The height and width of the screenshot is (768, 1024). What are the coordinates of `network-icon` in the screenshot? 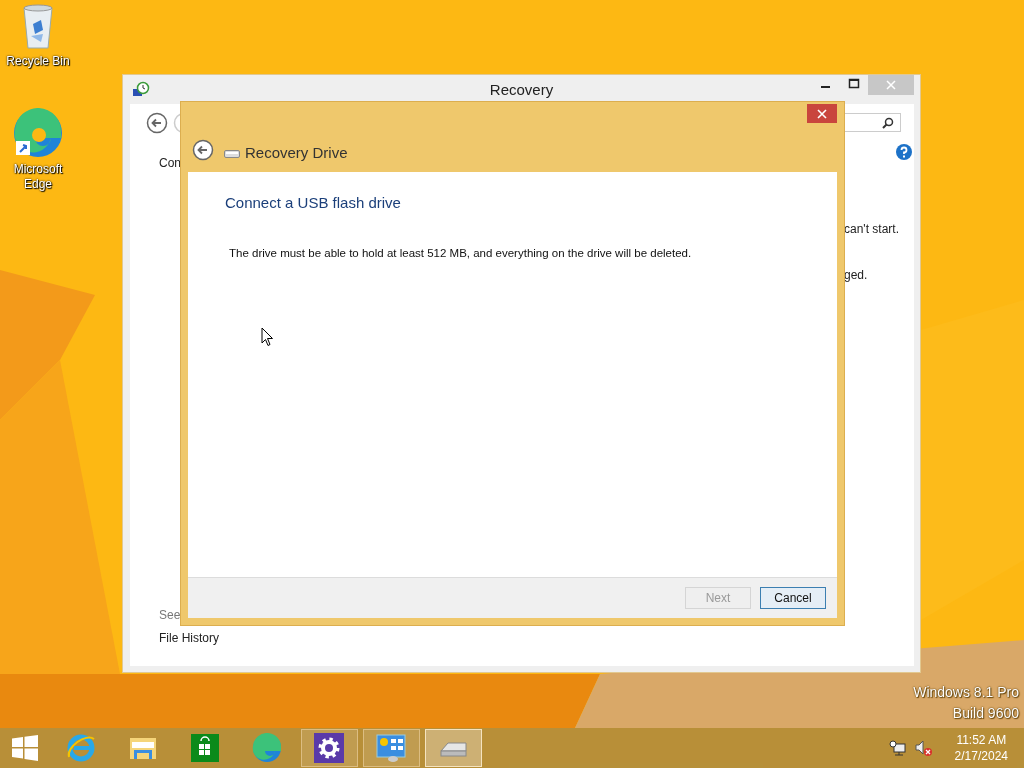 It's located at (897, 748).